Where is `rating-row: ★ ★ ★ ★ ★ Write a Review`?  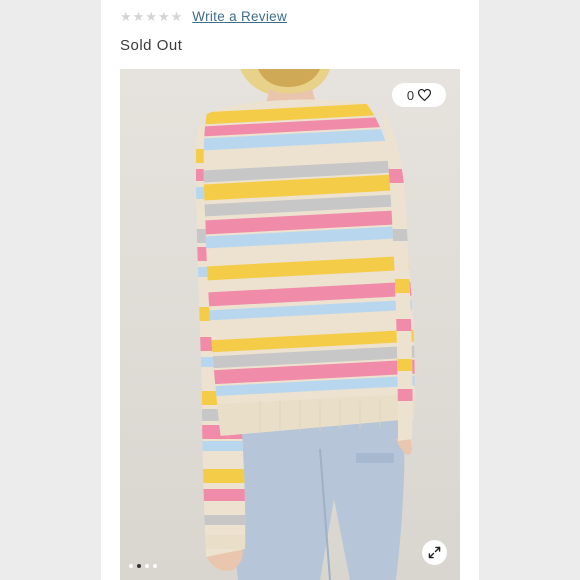 rating-row: ★ ★ ★ ★ ★ Write a Review is located at coordinates (203, 16).